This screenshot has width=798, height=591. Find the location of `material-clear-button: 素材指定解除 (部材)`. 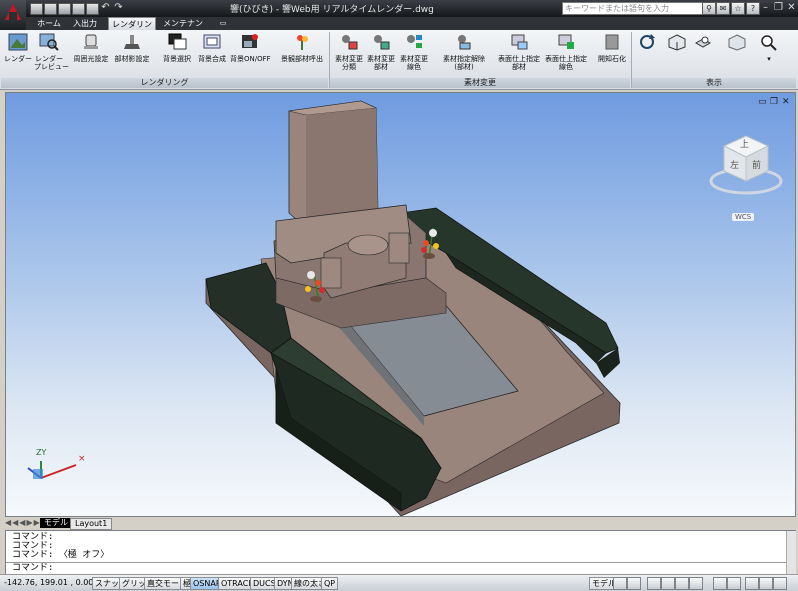

material-clear-button: 素材指定解除 (部材) is located at coordinates (464, 52).